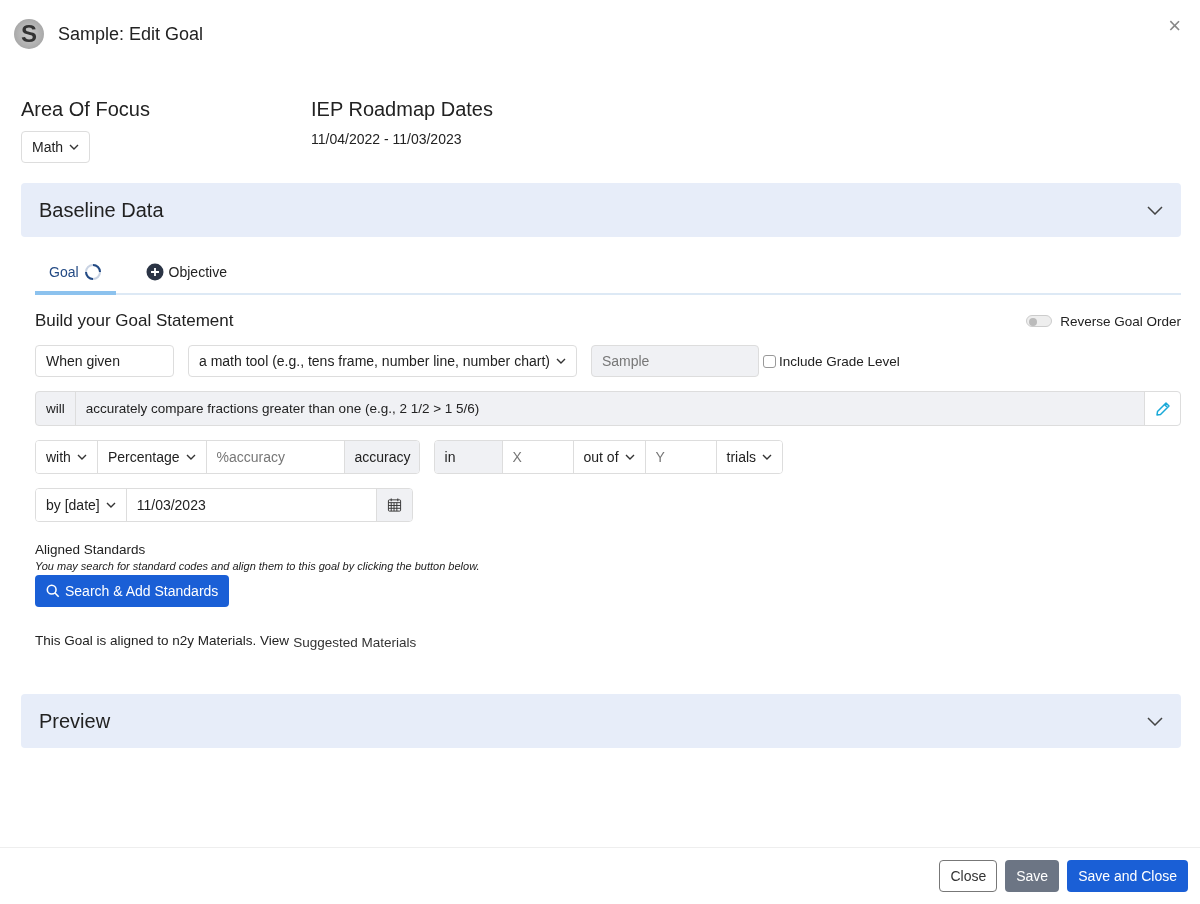 The image size is (1200, 904). I want to click on tool-dropdown: a math tool (e.g., tens frame, number line, number chart), so click(382, 361).